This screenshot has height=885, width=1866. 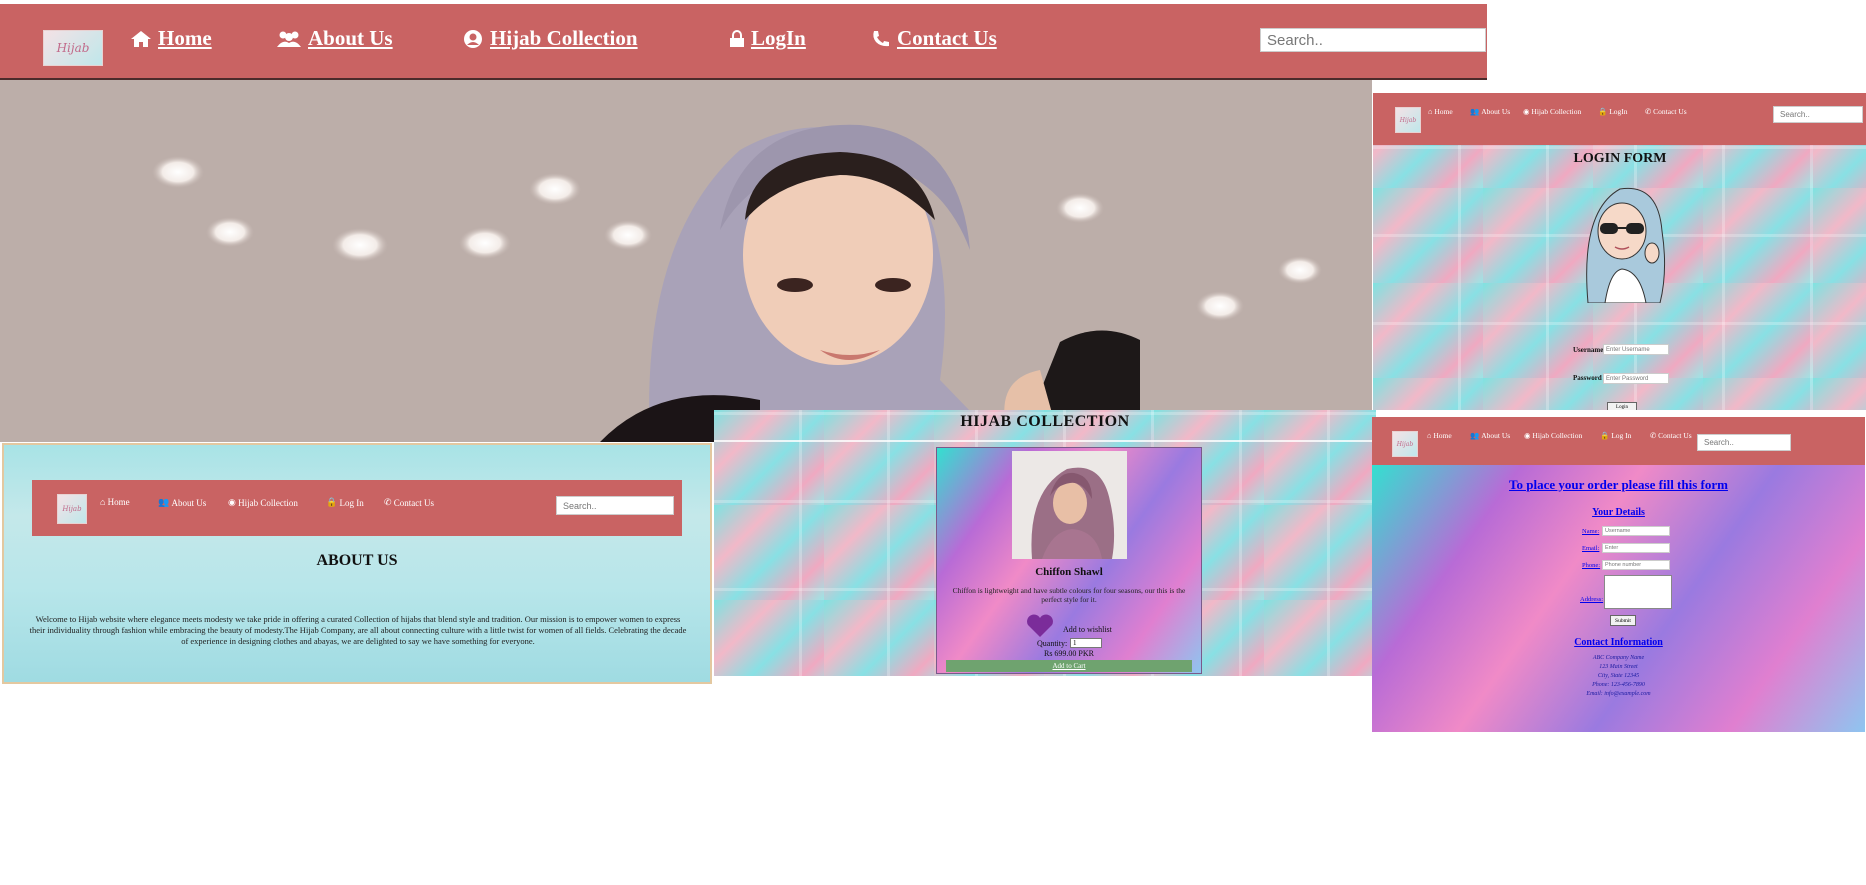 I want to click on about-nav-collection: ◉ Hijab Collection, so click(x=263, y=502).